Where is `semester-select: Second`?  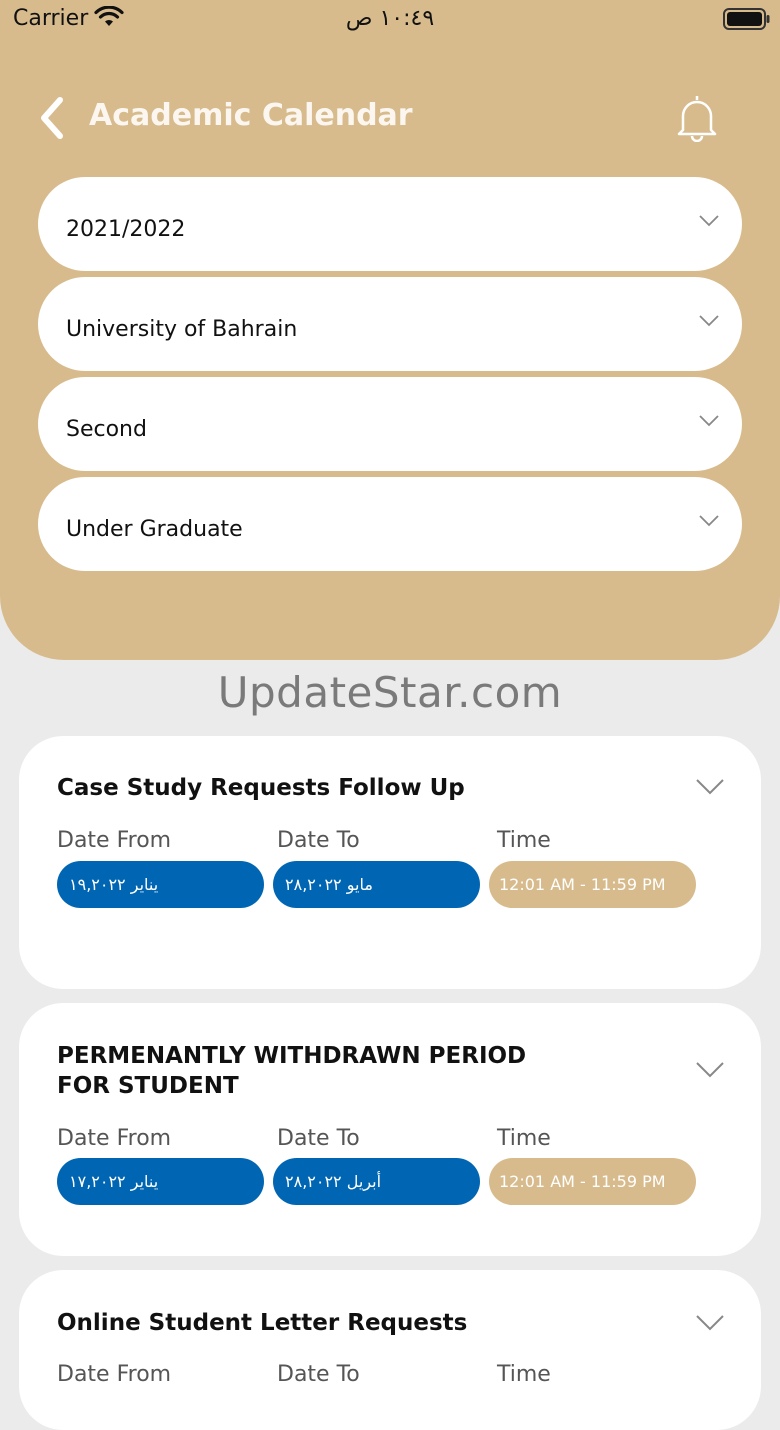
semester-select: Second is located at coordinates (390, 424).